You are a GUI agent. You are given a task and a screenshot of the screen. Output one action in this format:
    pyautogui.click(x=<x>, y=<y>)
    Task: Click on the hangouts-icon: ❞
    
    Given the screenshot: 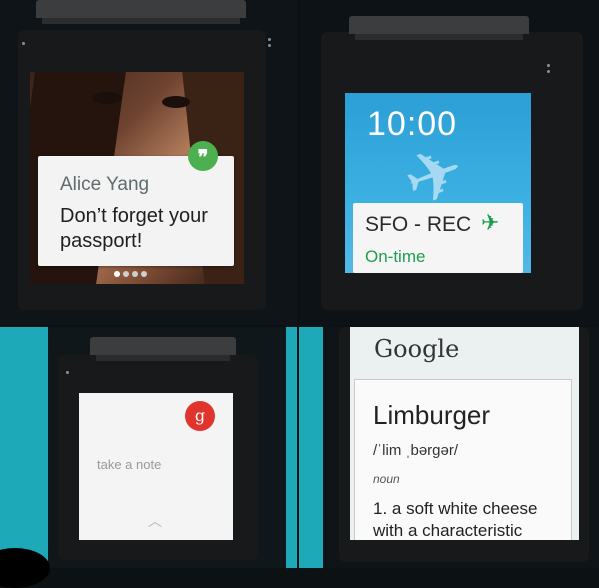 What is the action you would take?
    pyautogui.click(x=203, y=156)
    